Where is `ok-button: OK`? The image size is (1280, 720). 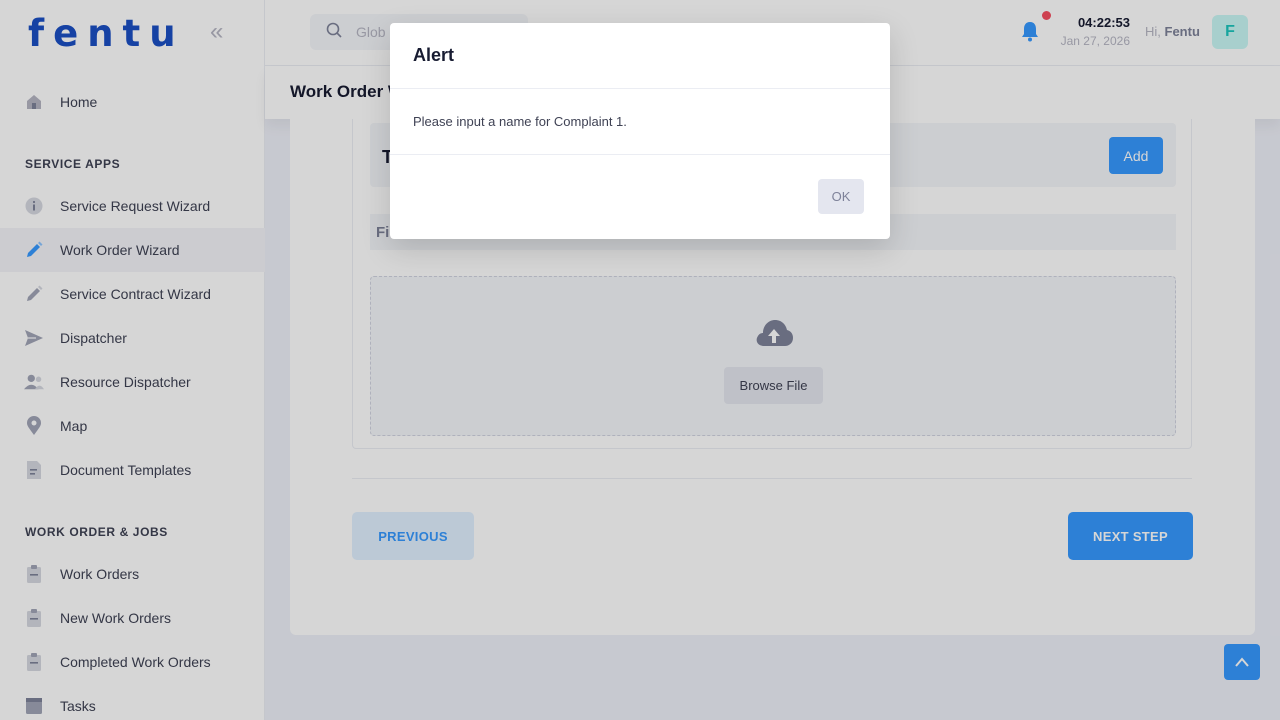 ok-button: OK is located at coordinates (841, 196).